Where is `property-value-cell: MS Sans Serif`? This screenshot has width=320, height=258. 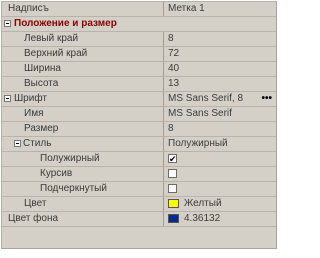
property-value-cell: MS Sans Serif is located at coordinates (220, 114).